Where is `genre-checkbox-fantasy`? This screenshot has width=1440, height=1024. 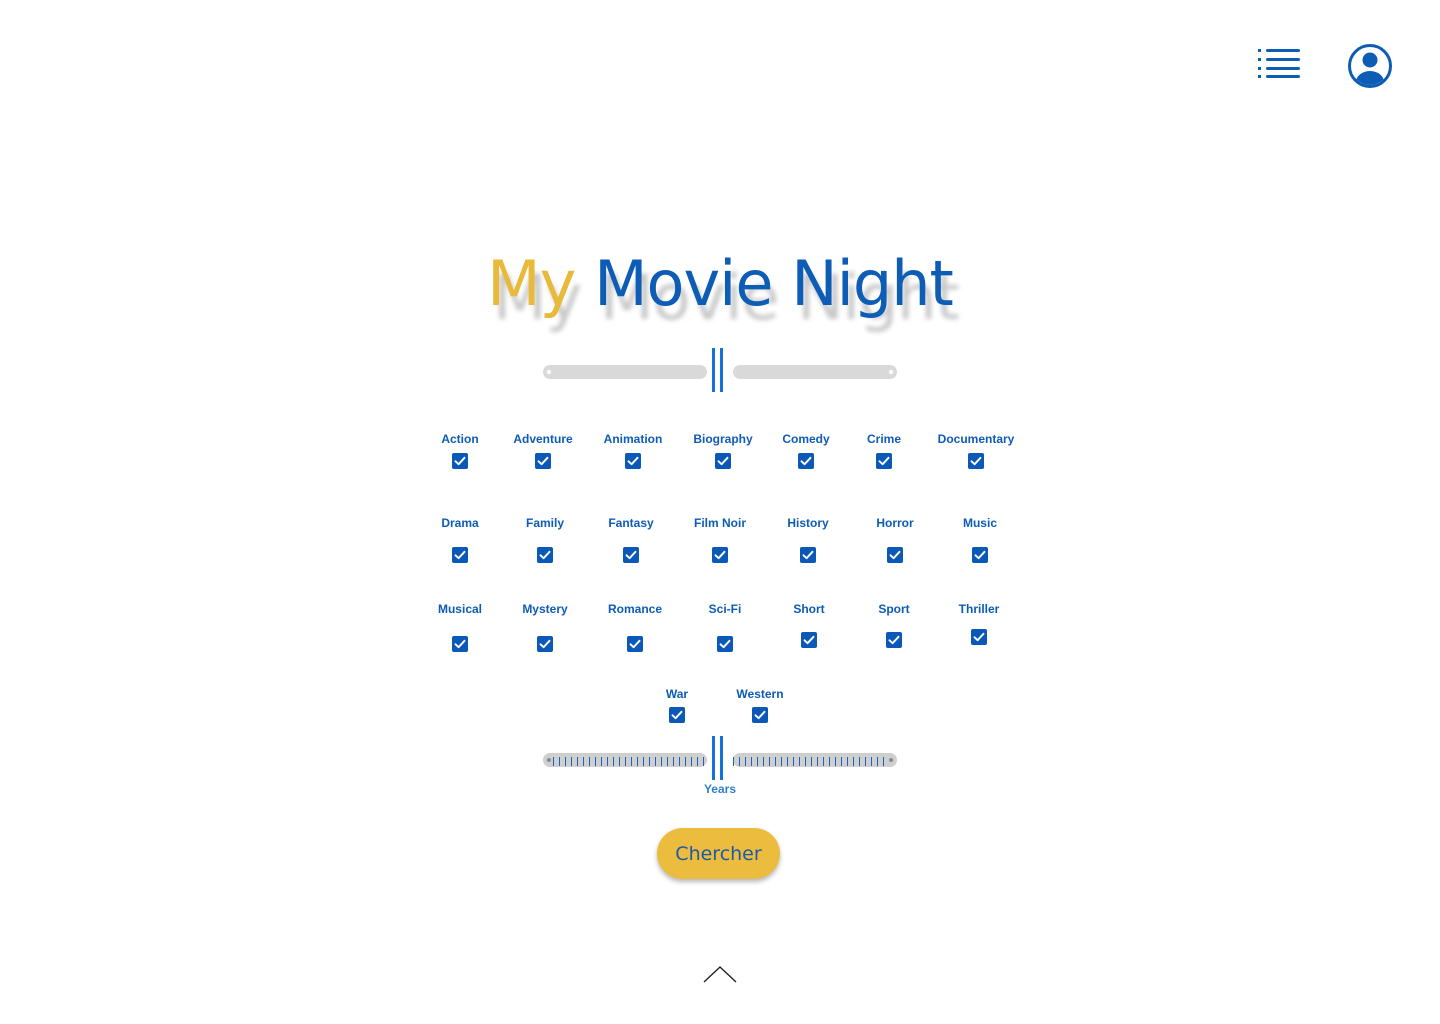 genre-checkbox-fantasy is located at coordinates (631, 555).